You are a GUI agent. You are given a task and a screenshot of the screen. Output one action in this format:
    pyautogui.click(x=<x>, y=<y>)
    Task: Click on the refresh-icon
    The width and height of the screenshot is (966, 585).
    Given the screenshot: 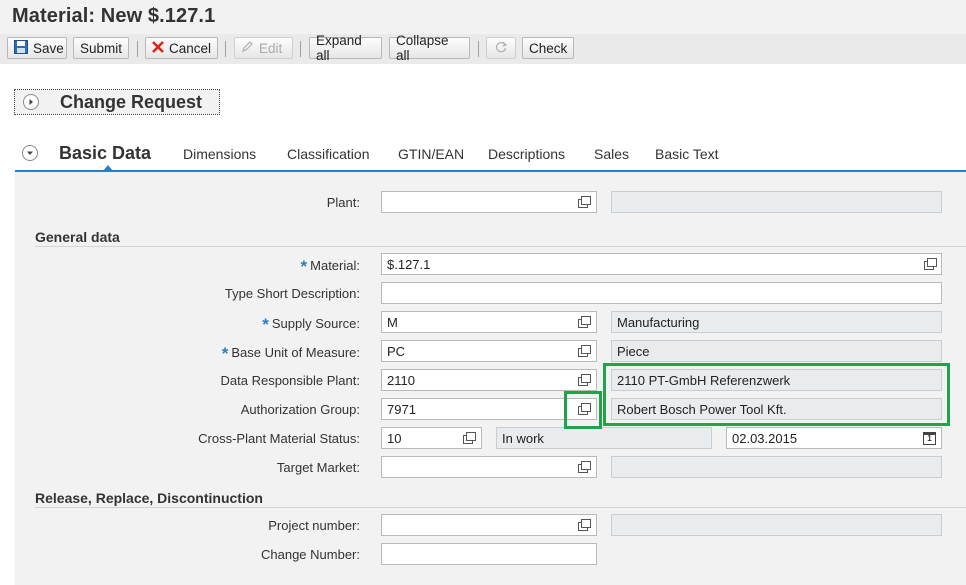 What is the action you would take?
    pyautogui.click(x=501, y=48)
    